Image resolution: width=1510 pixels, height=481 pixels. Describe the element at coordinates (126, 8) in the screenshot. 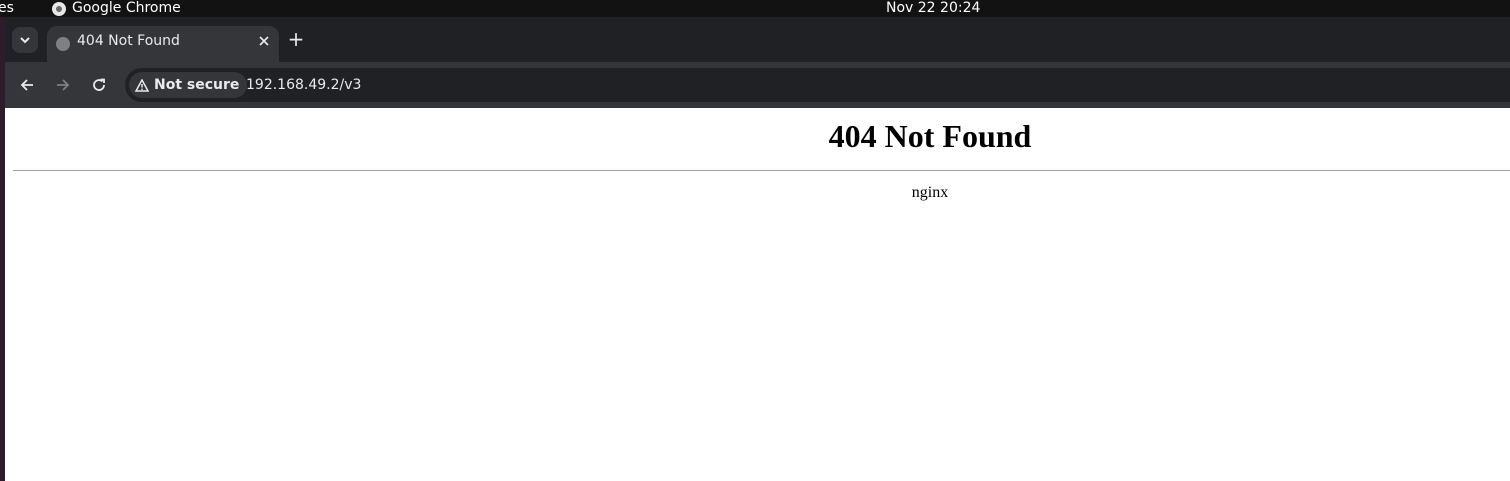

I see `app-name: Google Chrome` at that location.